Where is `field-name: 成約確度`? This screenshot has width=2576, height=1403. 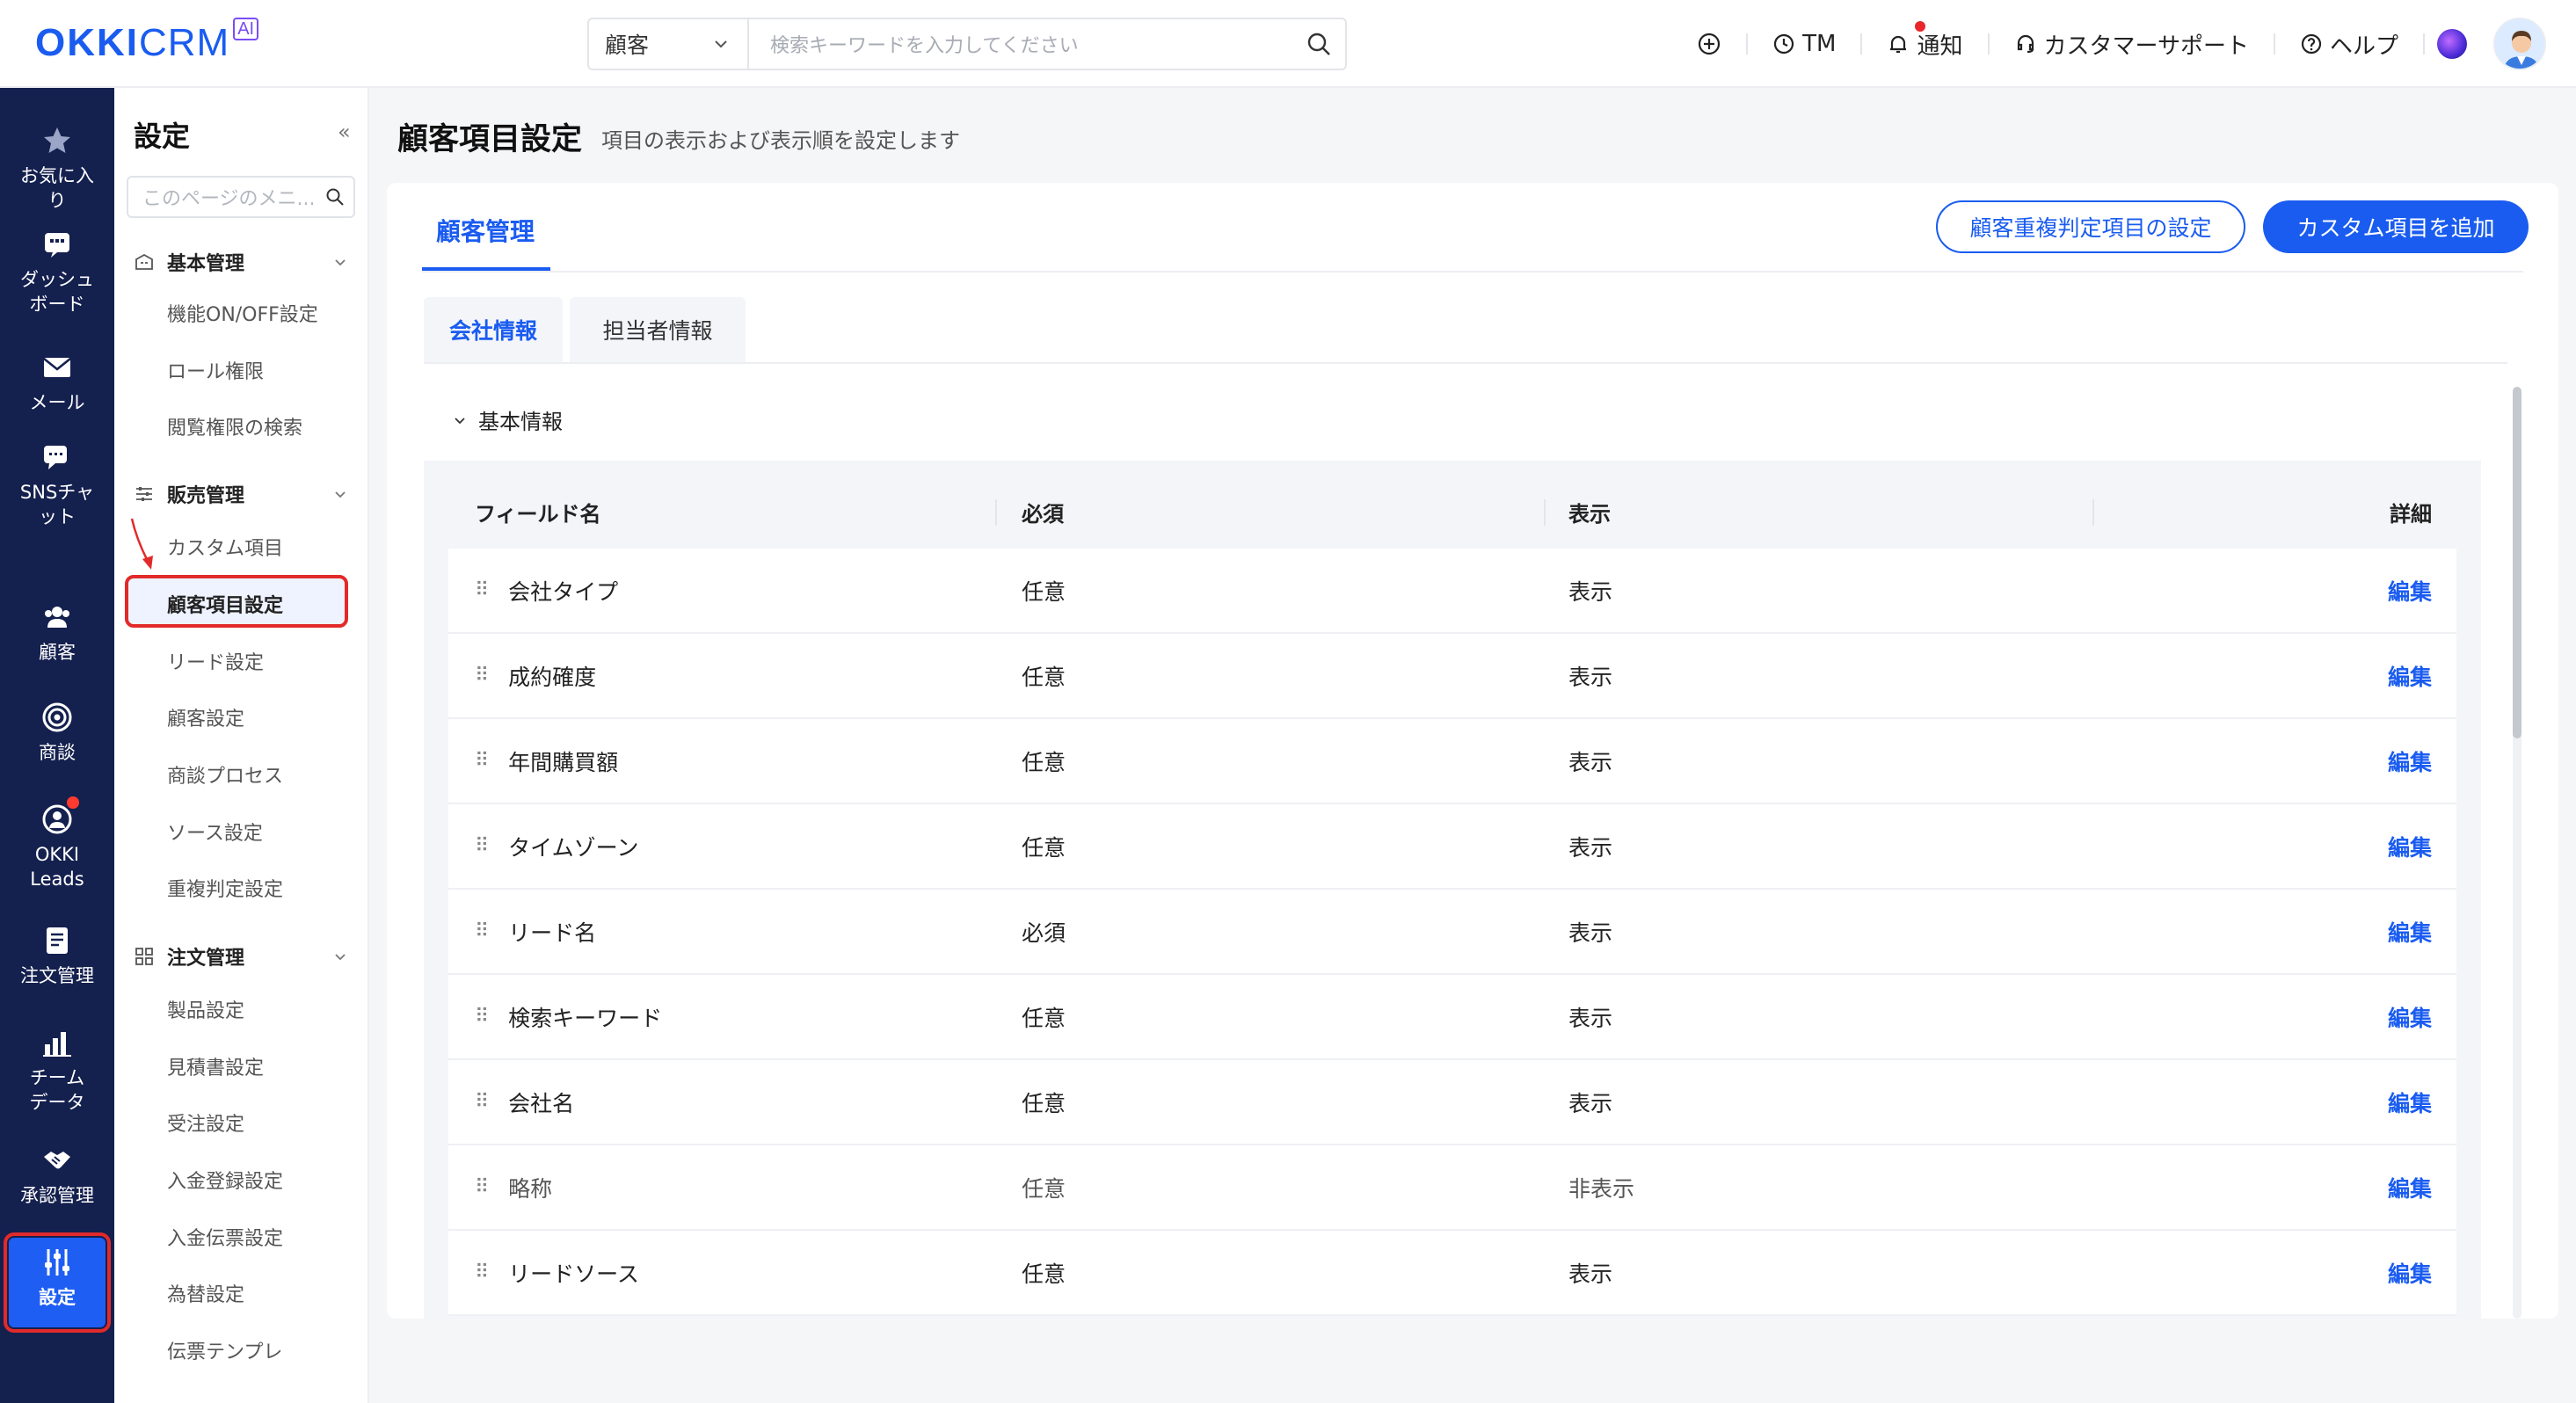
field-name: 成約確度 is located at coordinates (552, 677).